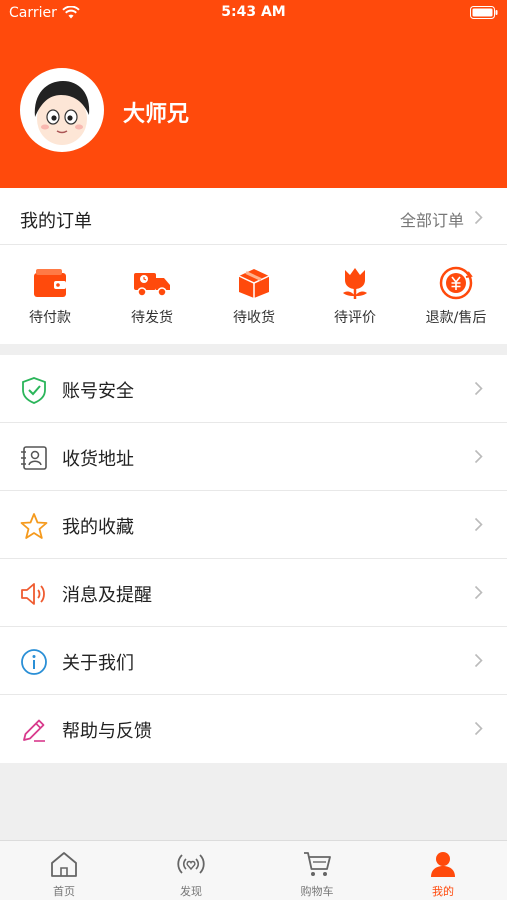  What do you see at coordinates (355, 318) in the screenshot?
I see `order-label: 待评价` at bounding box center [355, 318].